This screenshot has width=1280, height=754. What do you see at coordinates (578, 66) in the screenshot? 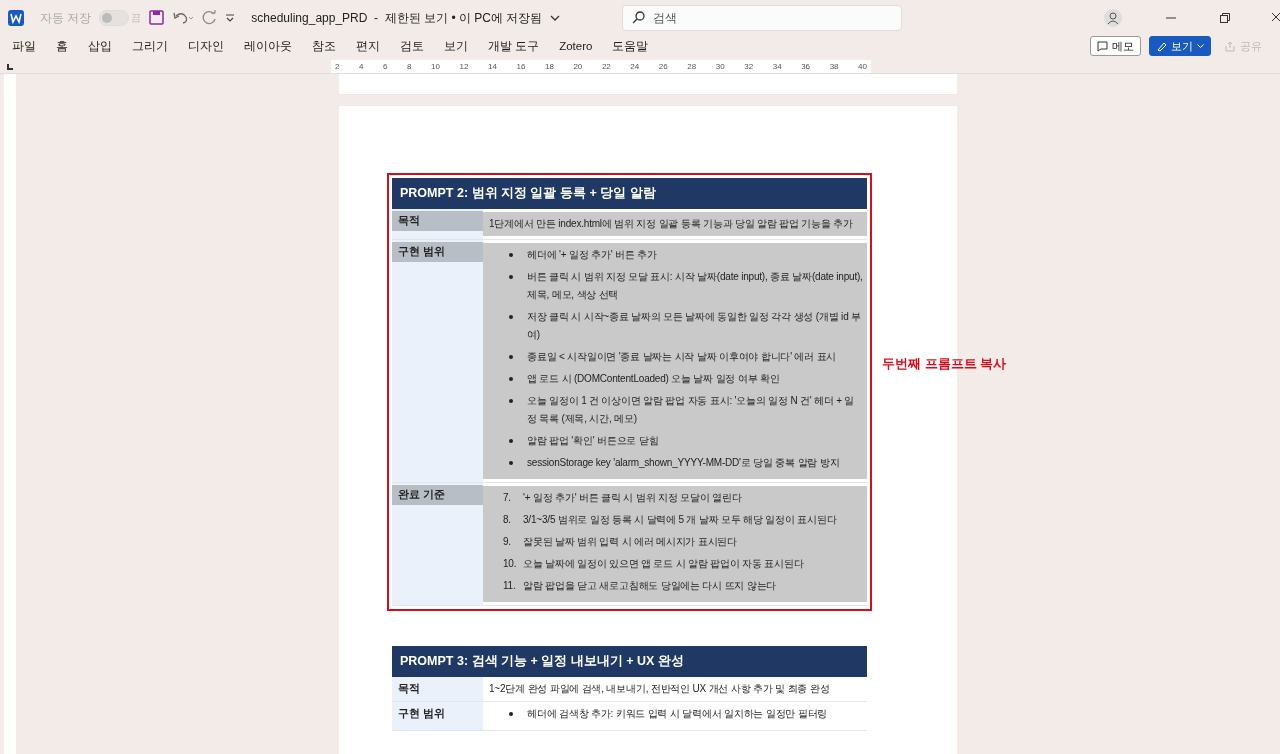
I see `ruler-number: 20` at bounding box center [578, 66].